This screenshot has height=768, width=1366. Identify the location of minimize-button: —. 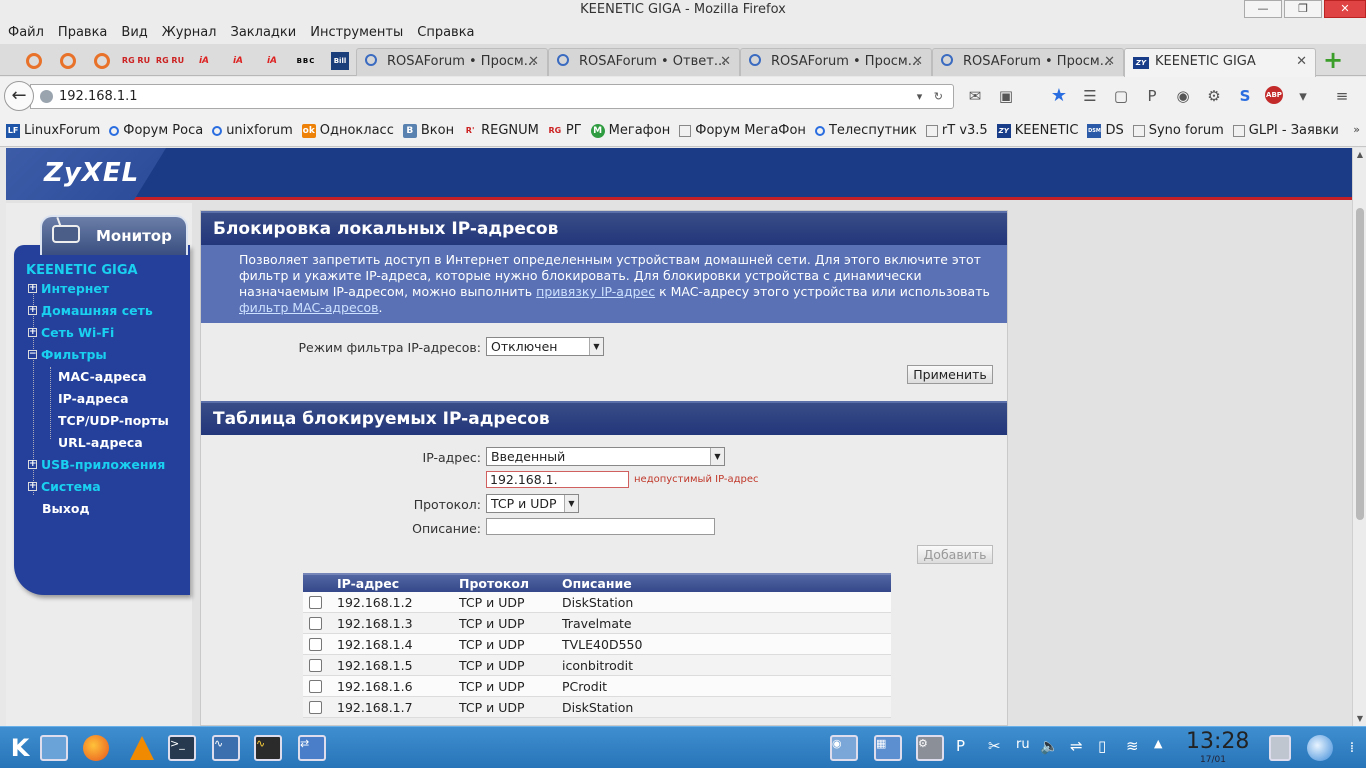
(1263, 9).